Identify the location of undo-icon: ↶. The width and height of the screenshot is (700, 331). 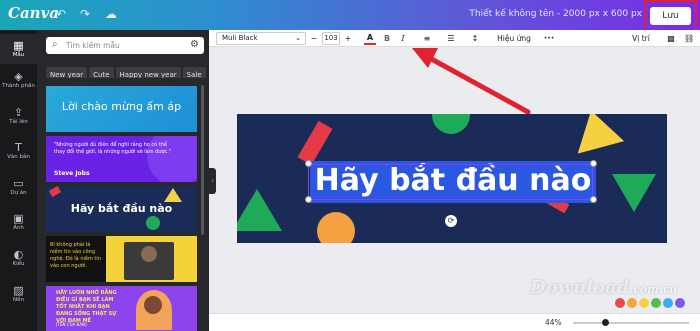
(61, 14).